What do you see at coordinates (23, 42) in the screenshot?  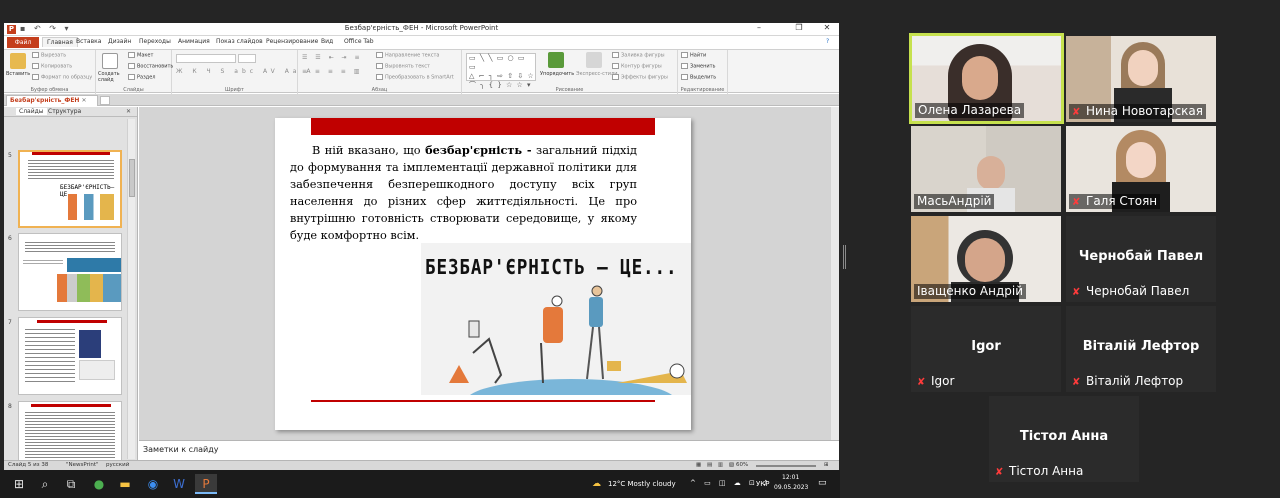 I see `tab-file: Файл` at bounding box center [23, 42].